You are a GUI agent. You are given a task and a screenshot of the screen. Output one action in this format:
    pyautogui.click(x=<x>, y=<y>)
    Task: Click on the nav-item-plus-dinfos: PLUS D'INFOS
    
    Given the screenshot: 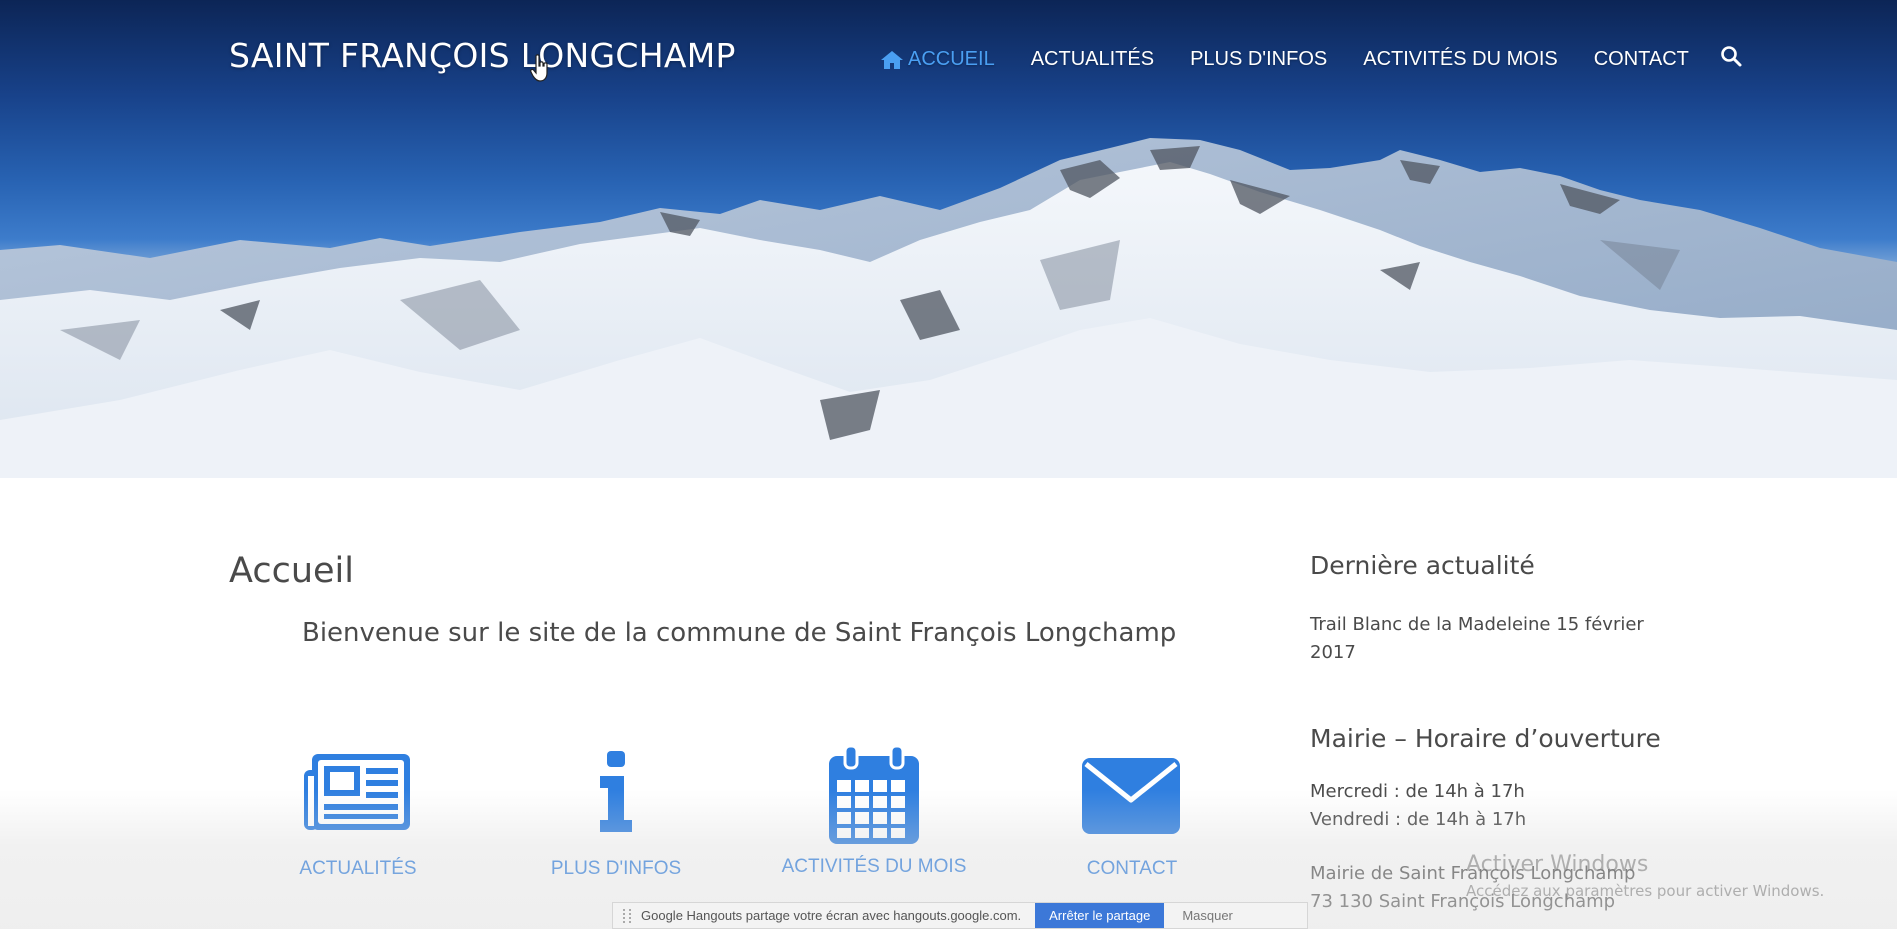 What is the action you would take?
    pyautogui.click(x=1258, y=59)
    